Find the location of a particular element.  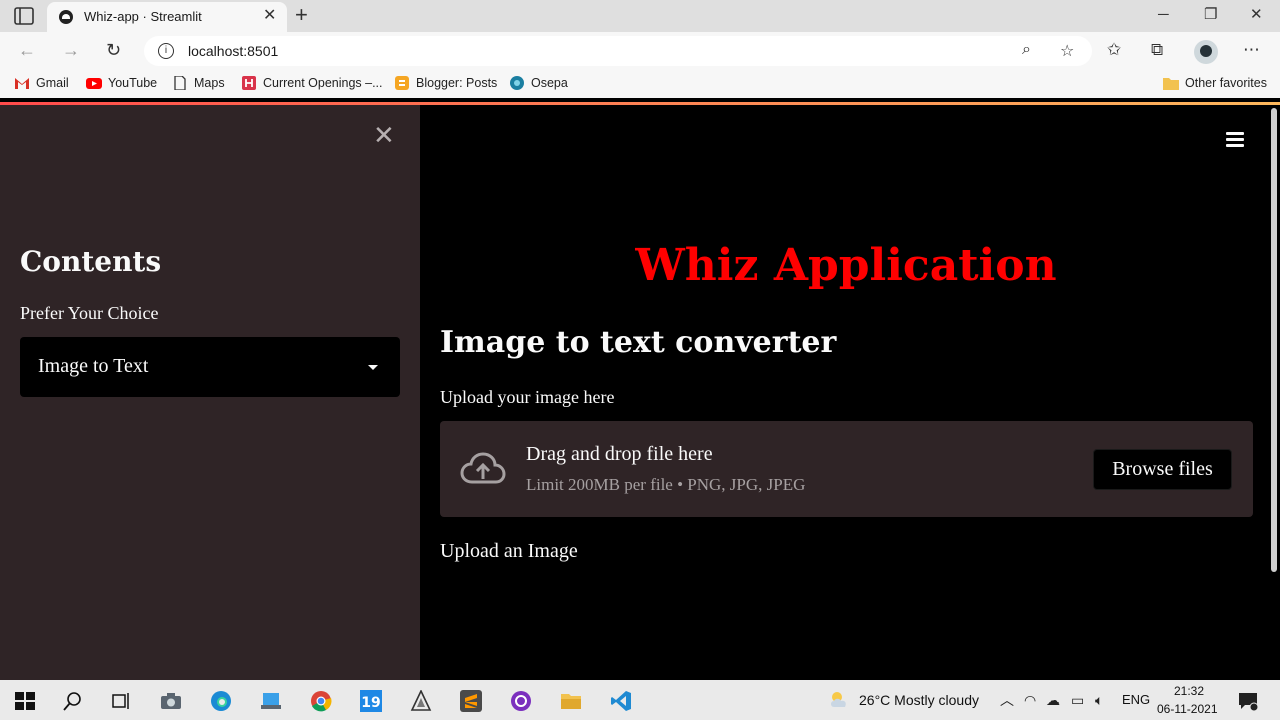

app-title: Whiz Application is located at coordinates (846, 265).